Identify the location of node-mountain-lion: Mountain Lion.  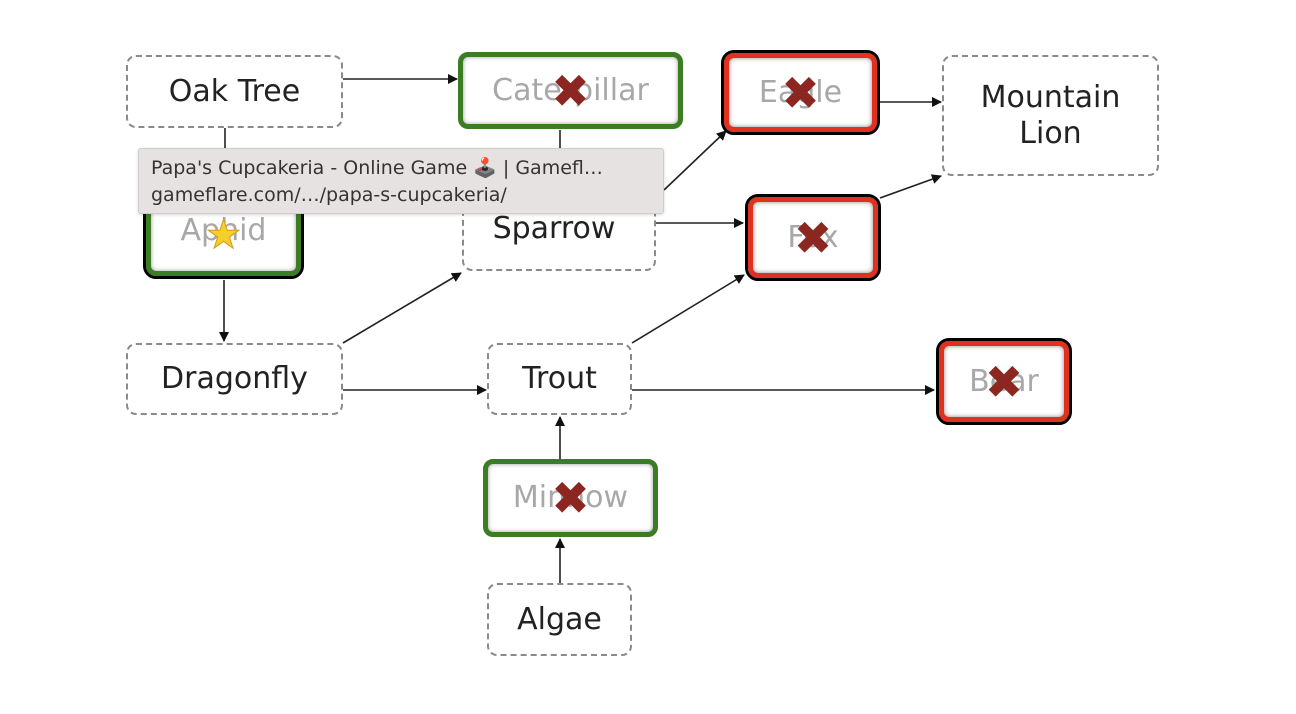
(1050, 115).